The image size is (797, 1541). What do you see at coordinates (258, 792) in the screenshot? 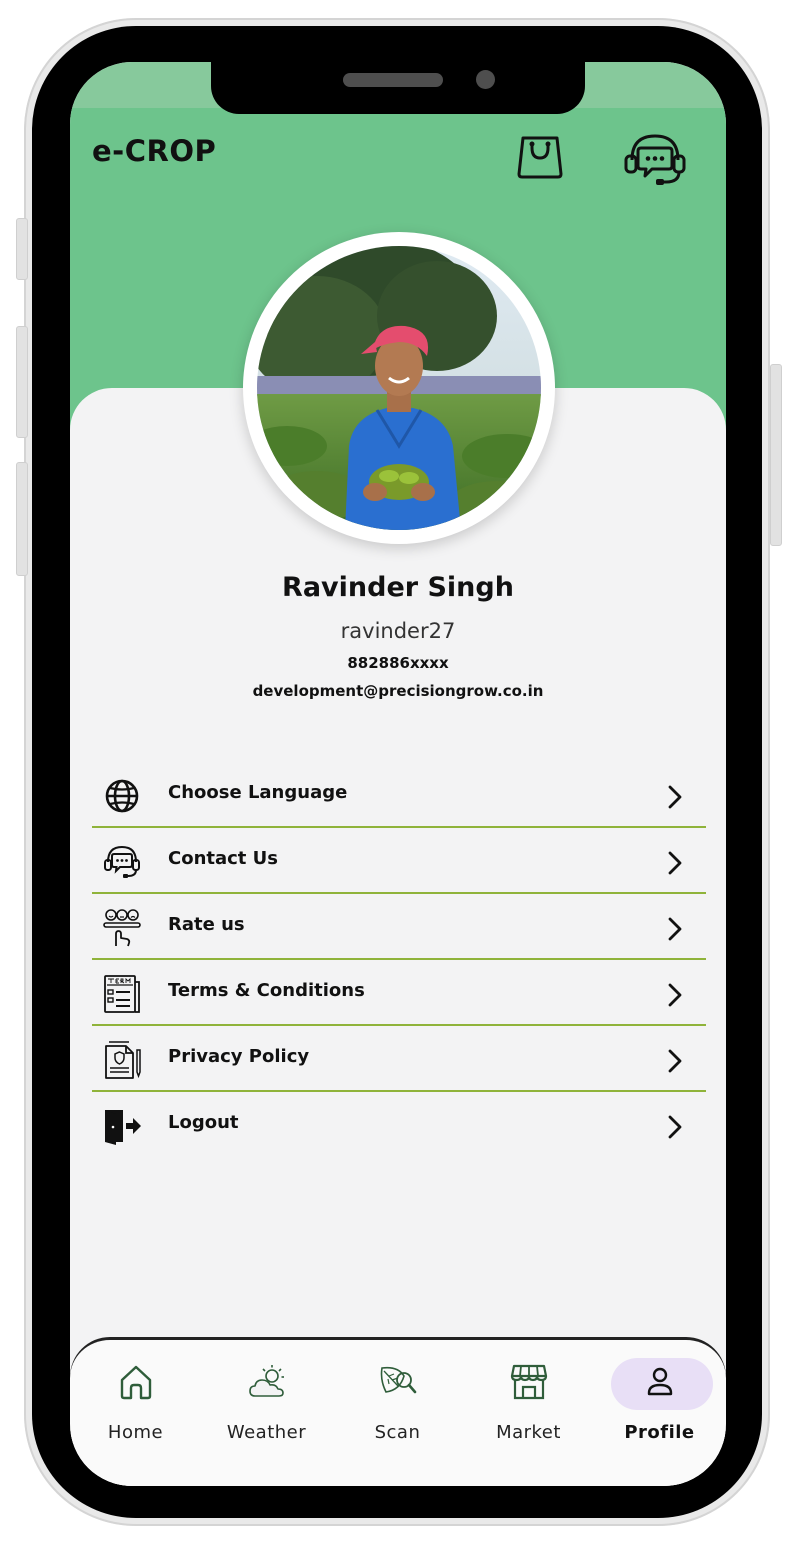
I see `menu-label: Choose Language` at bounding box center [258, 792].